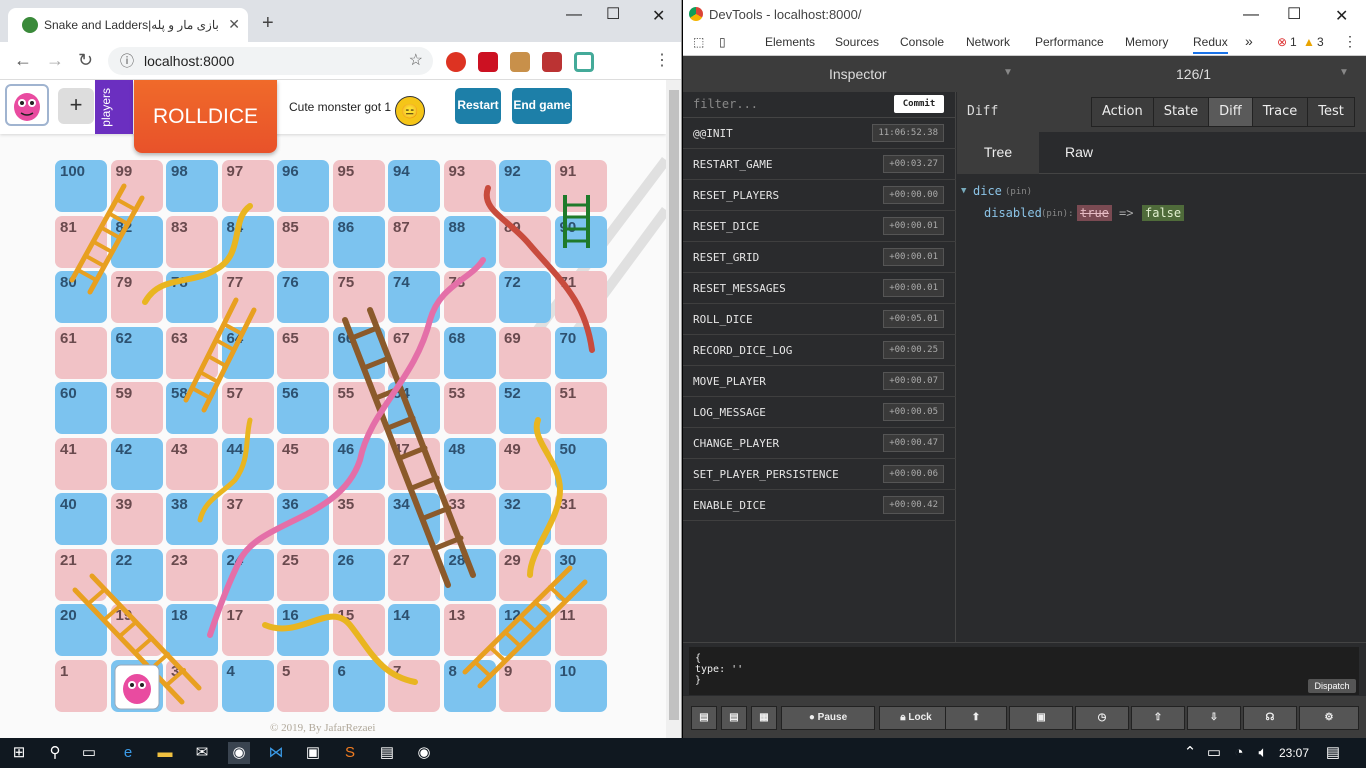 This screenshot has height=768, width=1366. What do you see at coordinates (1008, 72) in the screenshot?
I see `chevron-down-icon: ▼` at bounding box center [1008, 72].